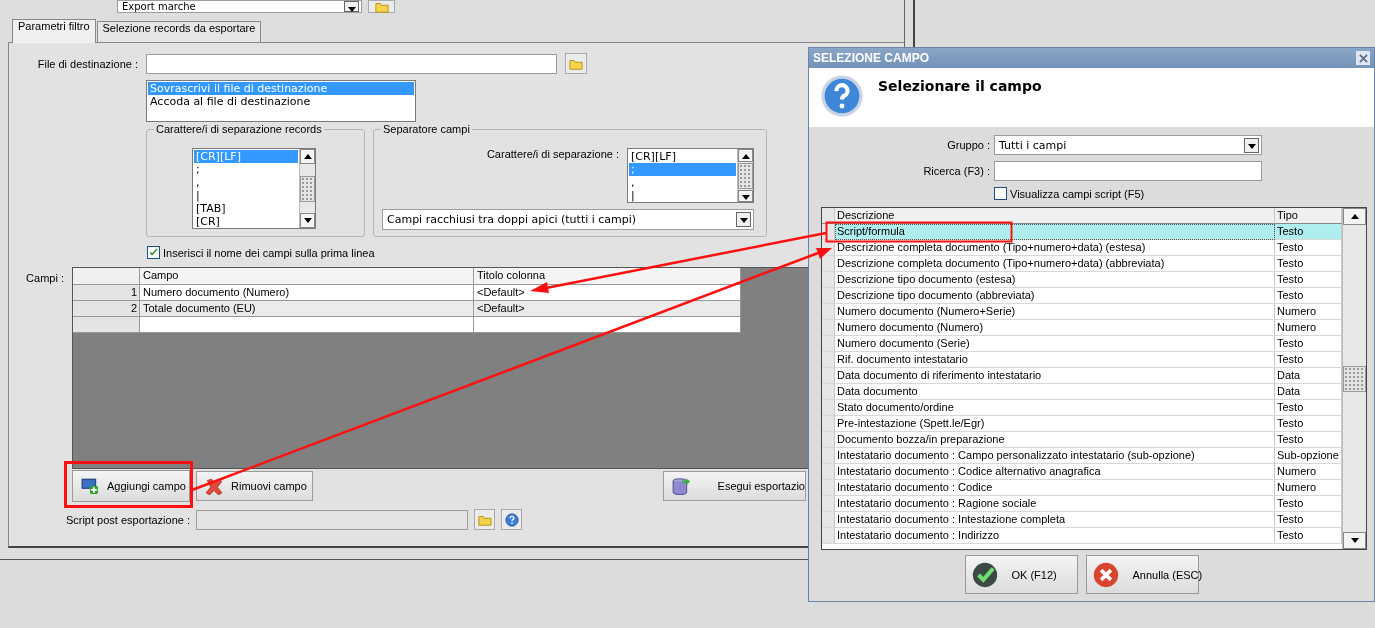 The width and height of the screenshot is (1375, 628). I want to click on folder-icon, so click(381, 6).